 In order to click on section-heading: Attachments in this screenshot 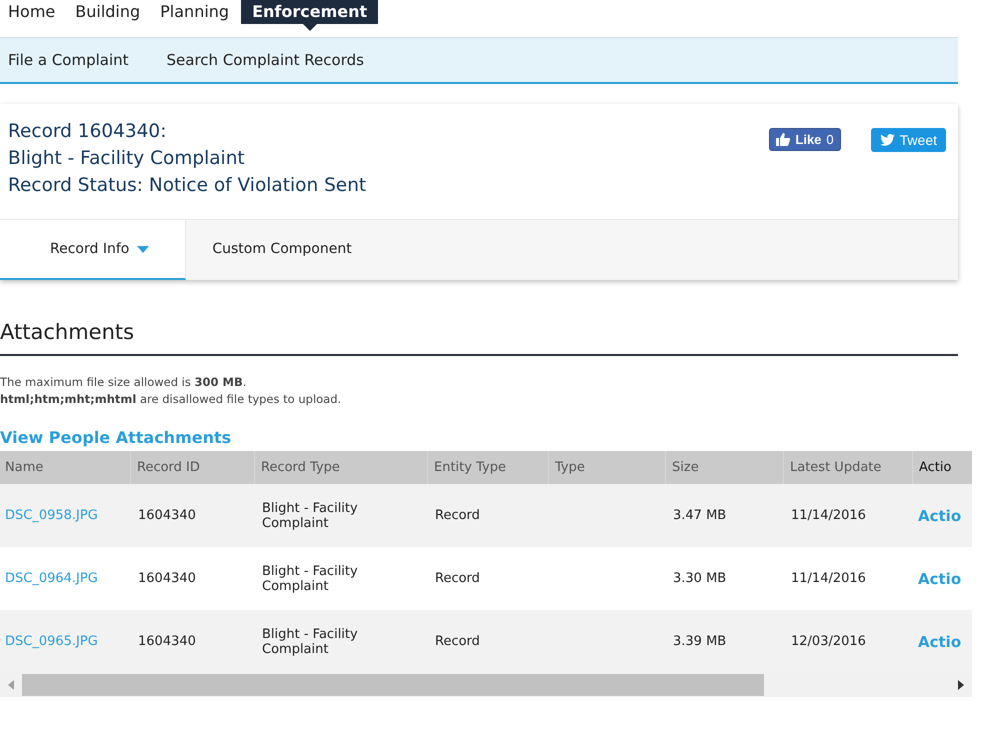, I will do `click(479, 338)`.